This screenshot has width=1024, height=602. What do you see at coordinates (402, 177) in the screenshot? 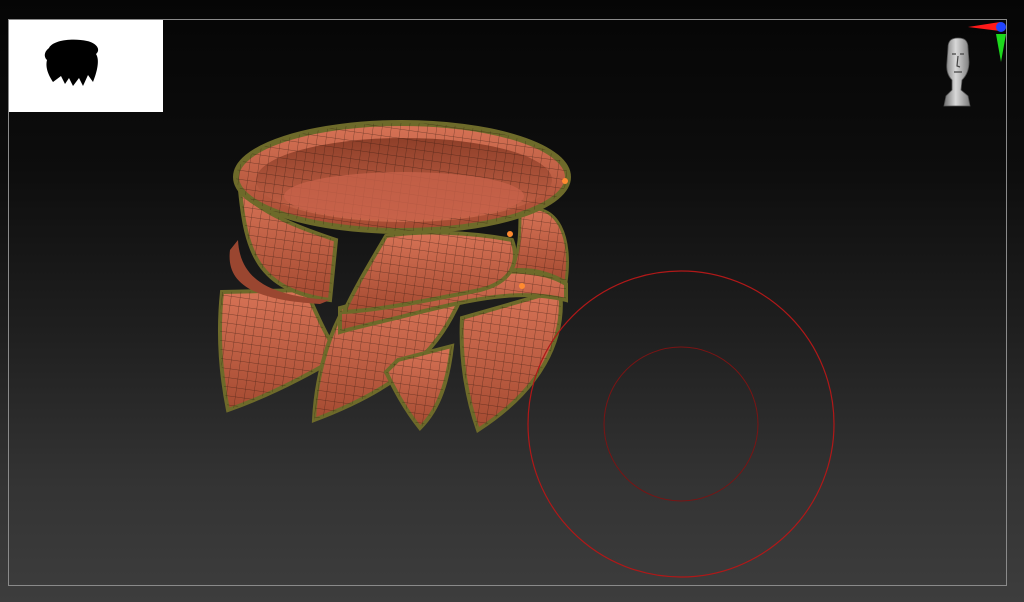
I see `collar-rim` at bounding box center [402, 177].